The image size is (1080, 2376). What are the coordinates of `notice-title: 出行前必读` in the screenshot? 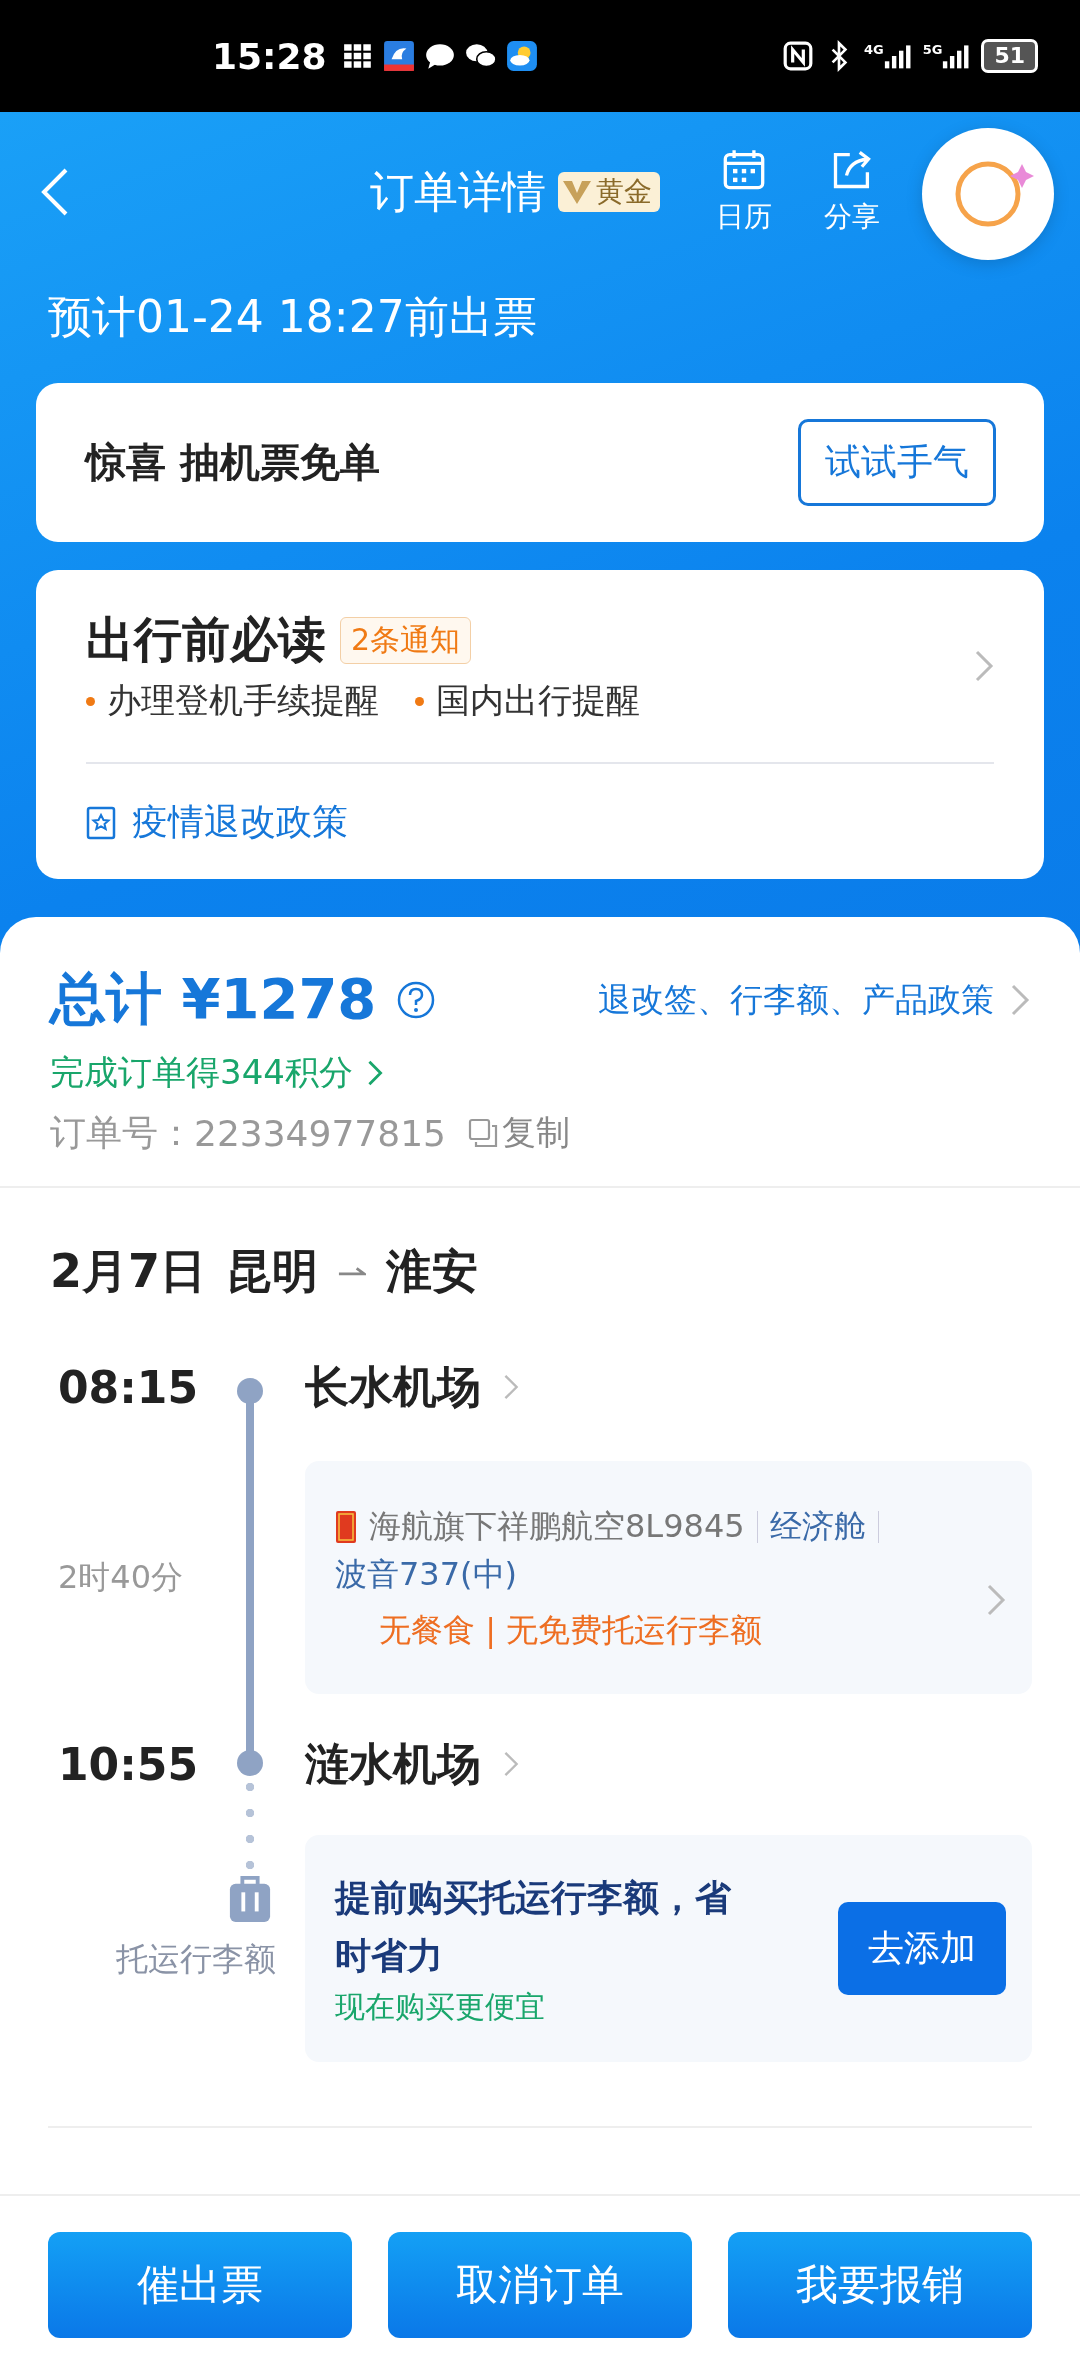 It's located at (206, 639).